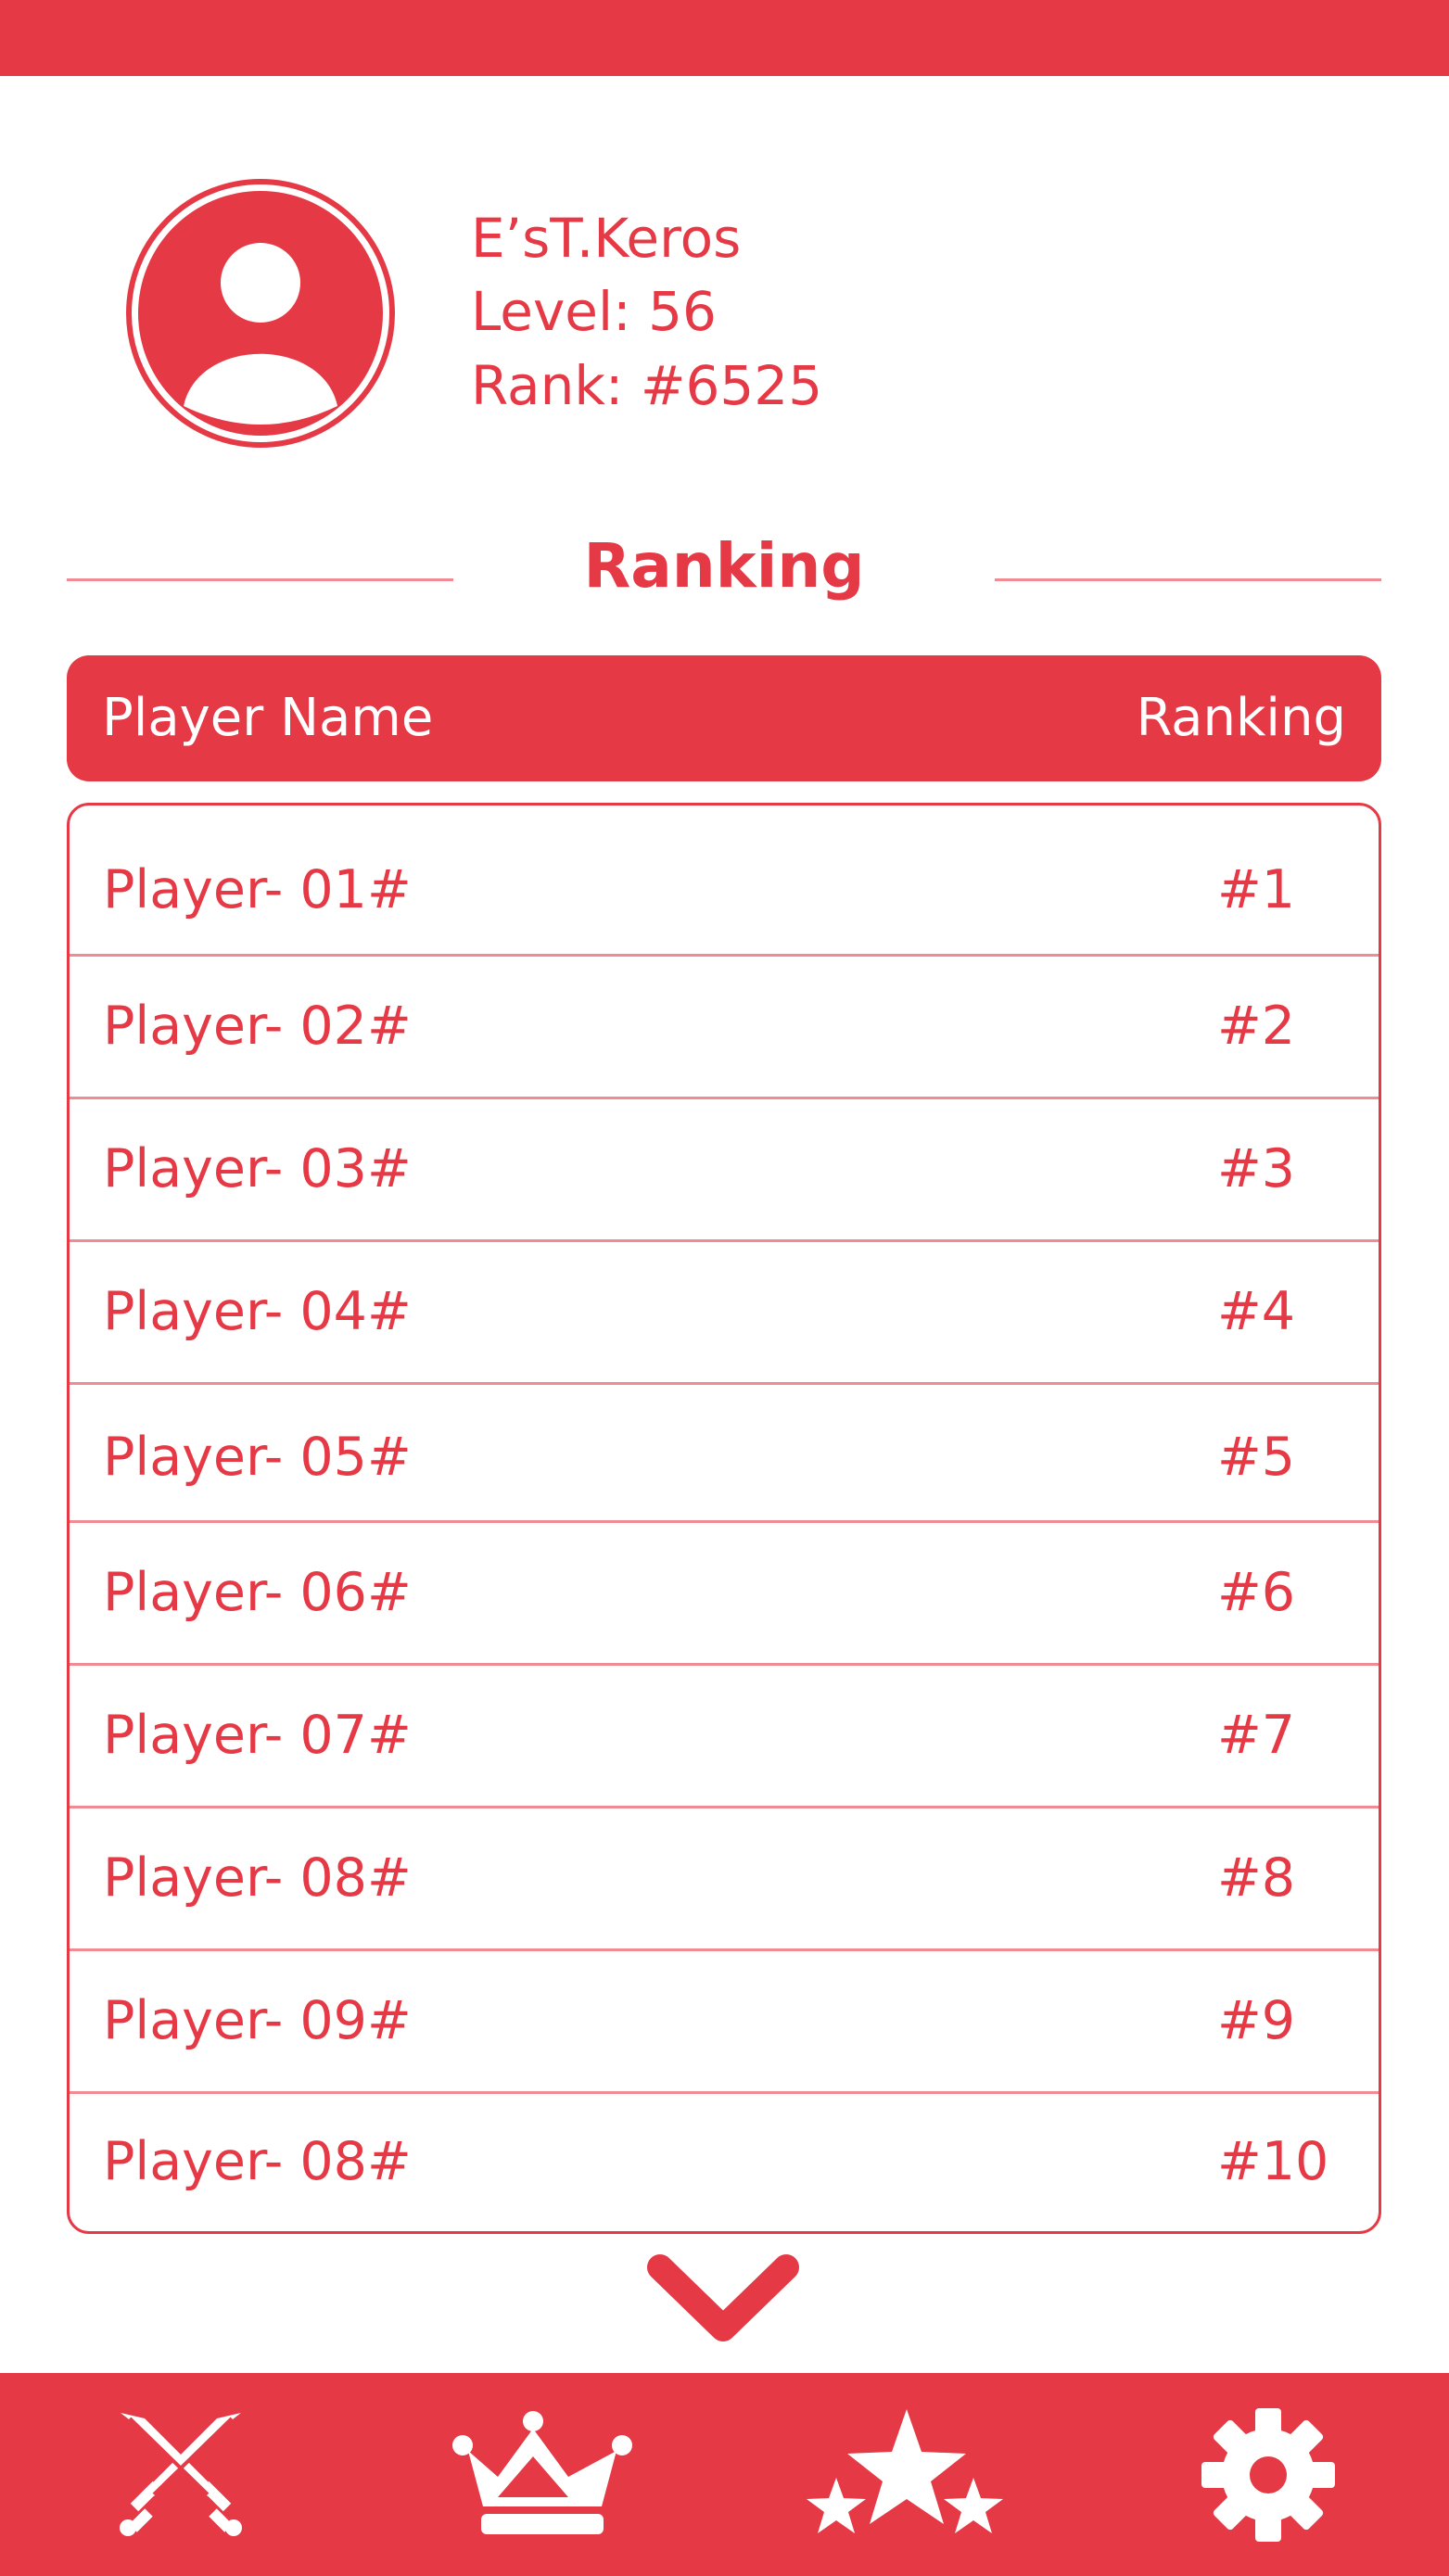 The image size is (1449, 2576). I want to click on column-header-ranking: Ranking, so click(1241, 718).